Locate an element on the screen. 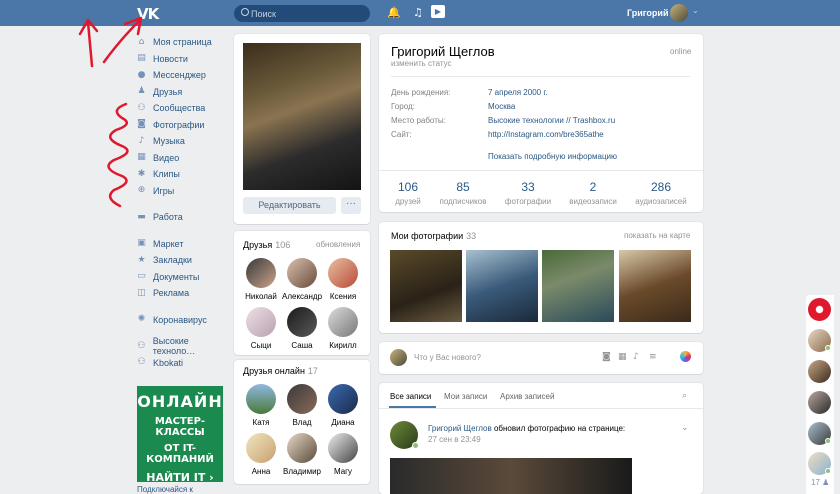 The image size is (840, 494). sidebar-item-market: ▣ Маркет is located at coordinates (184, 244).